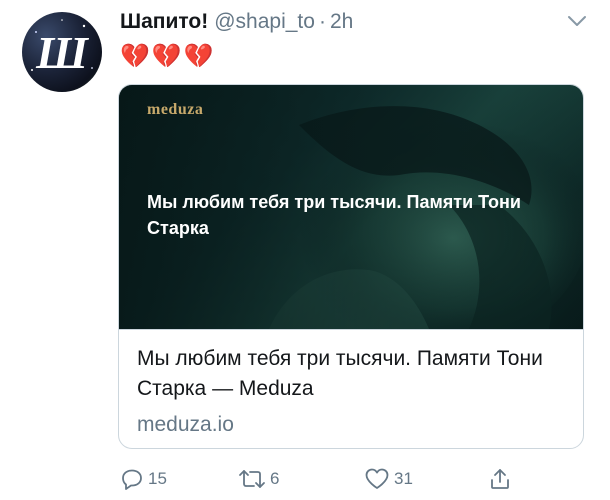 The image size is (610, 500). What do you see at coordinates (175, 109) in the screenshot?
I see `brand-logo: meduza` at bounding box center [175, 109].